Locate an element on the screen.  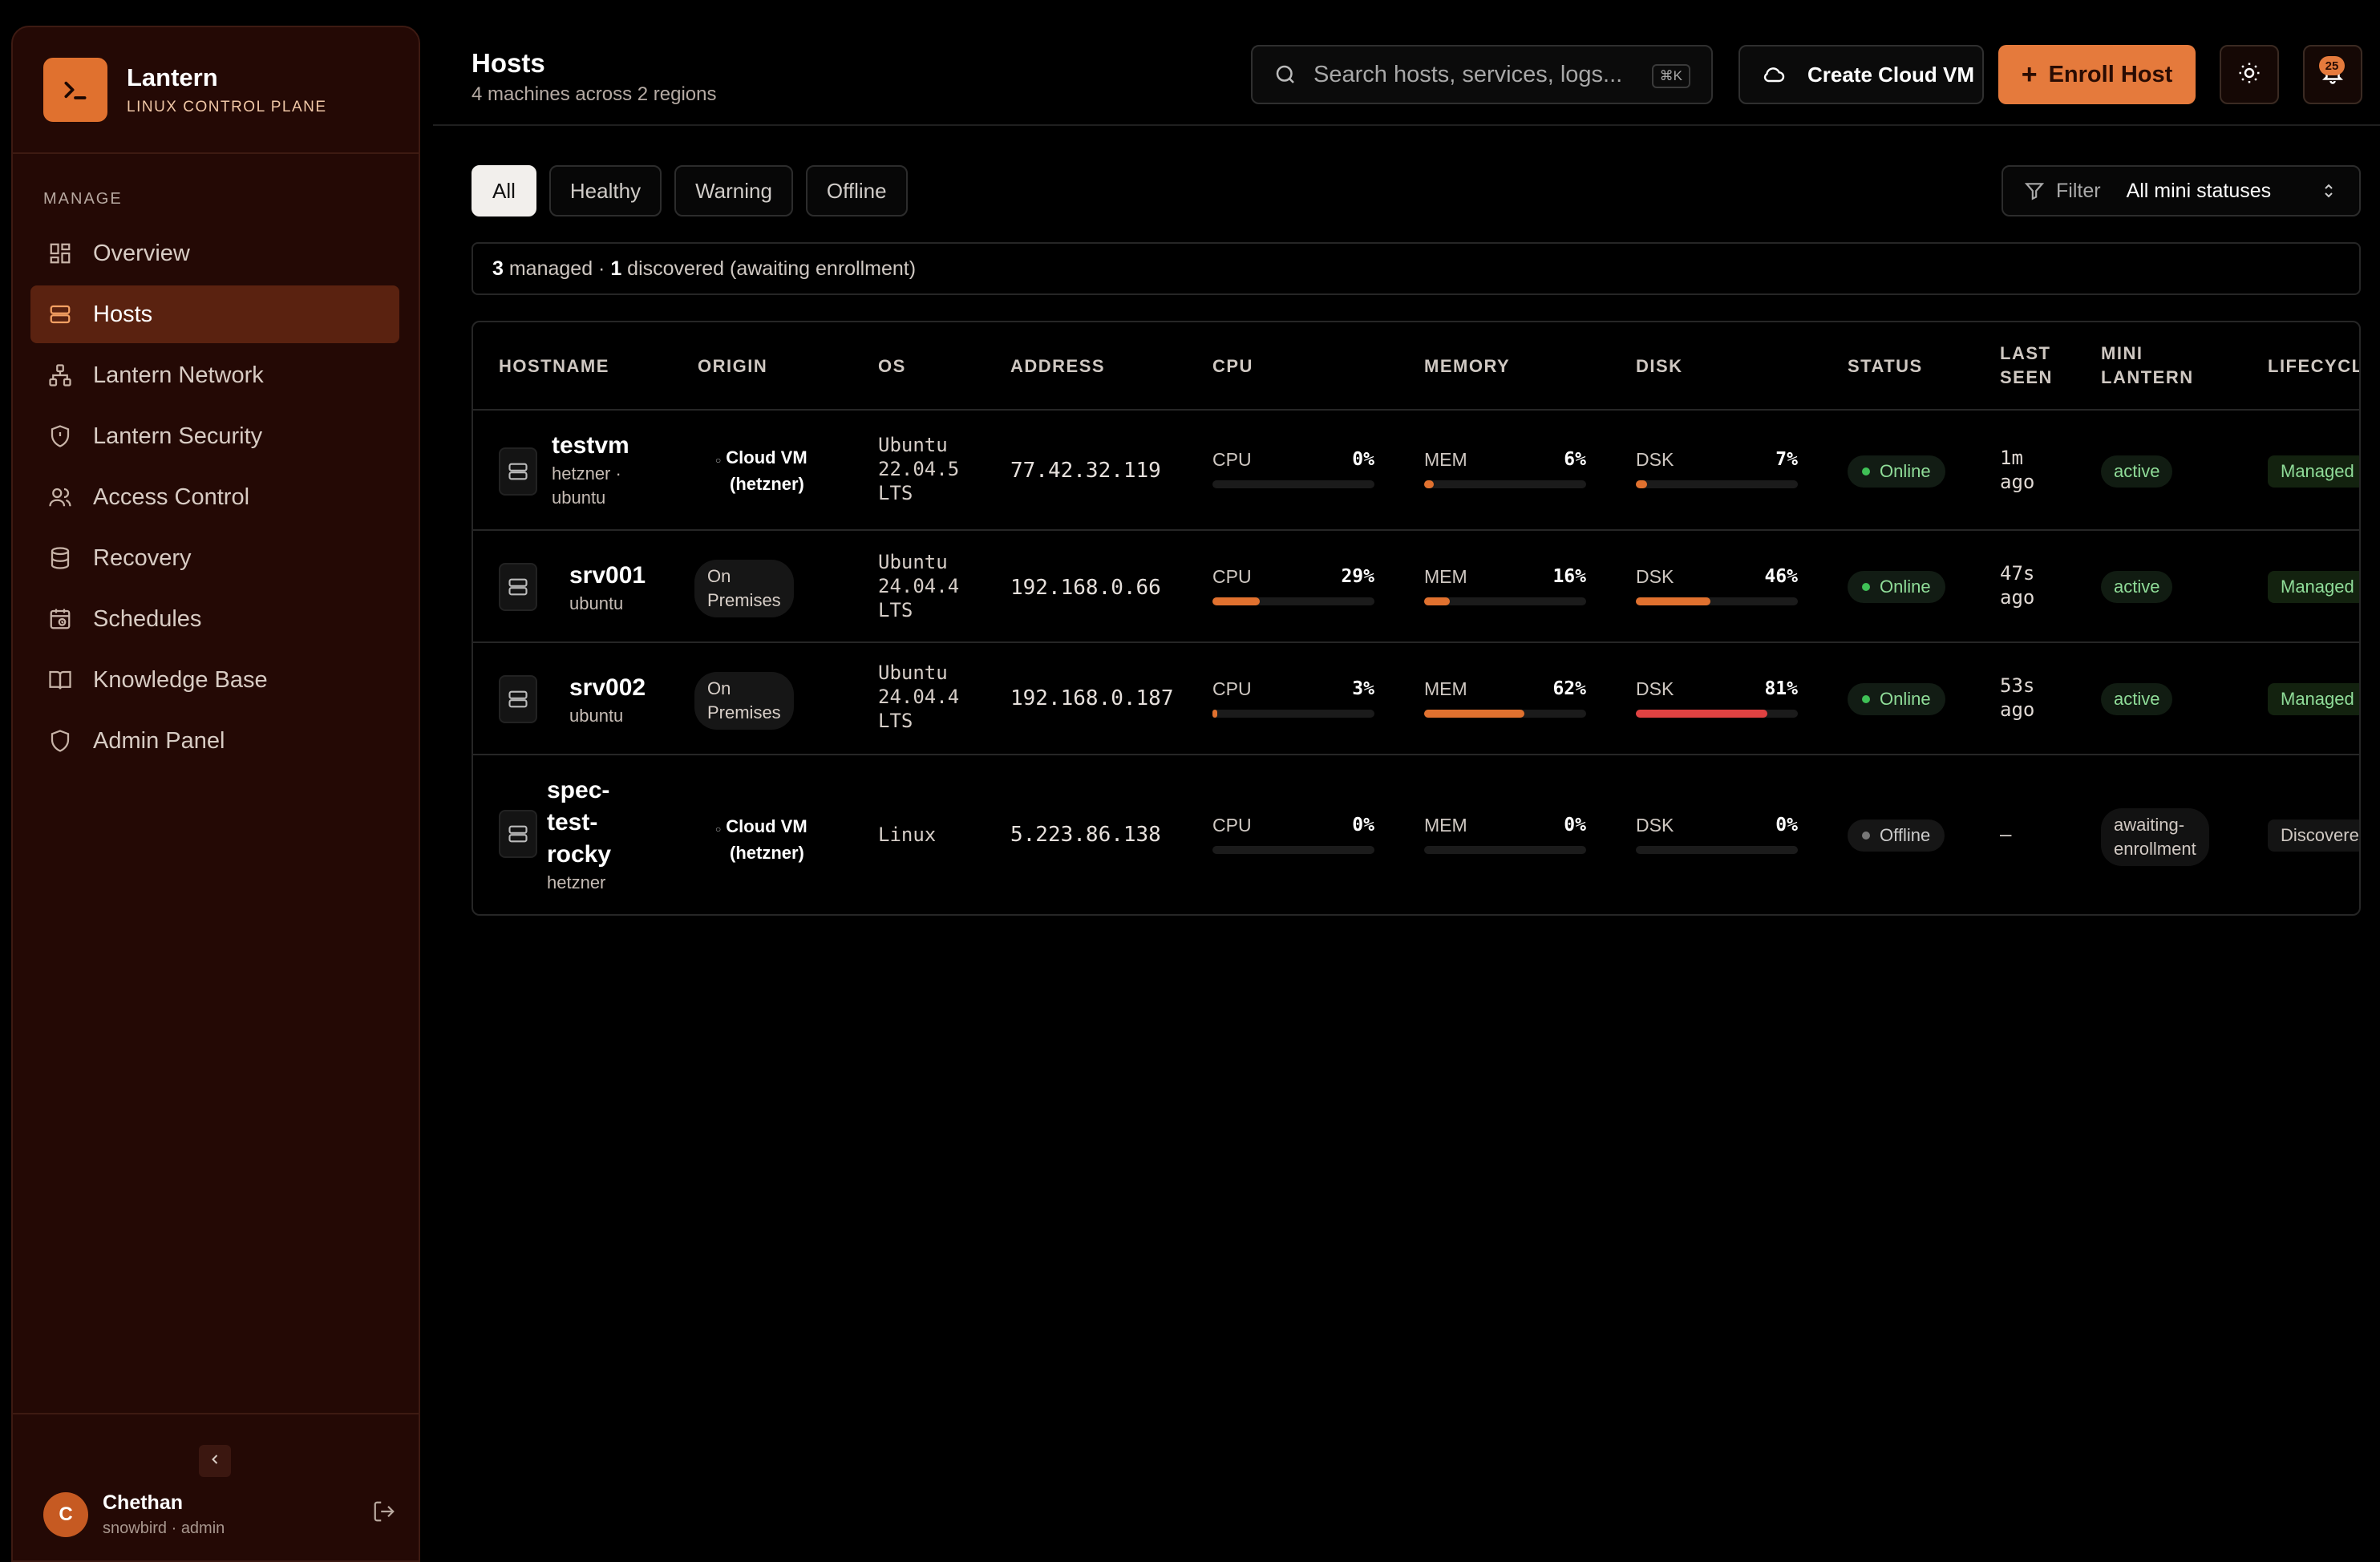
mini-status-badge: active is located at coordinates (2137, 472).